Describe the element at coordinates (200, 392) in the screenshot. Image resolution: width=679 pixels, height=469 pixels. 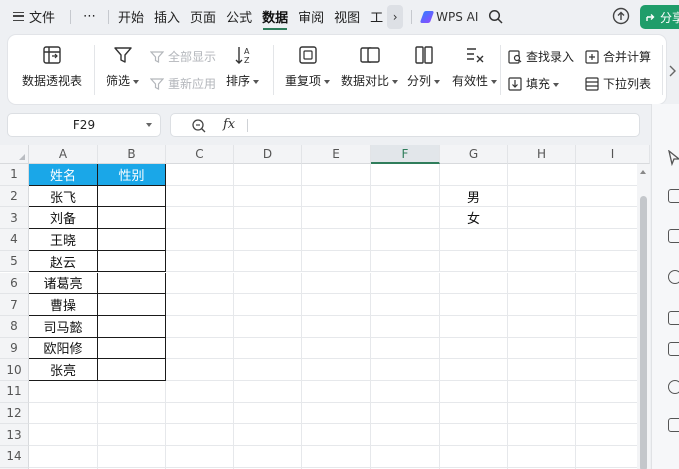
I see `cell-c11` at that location.